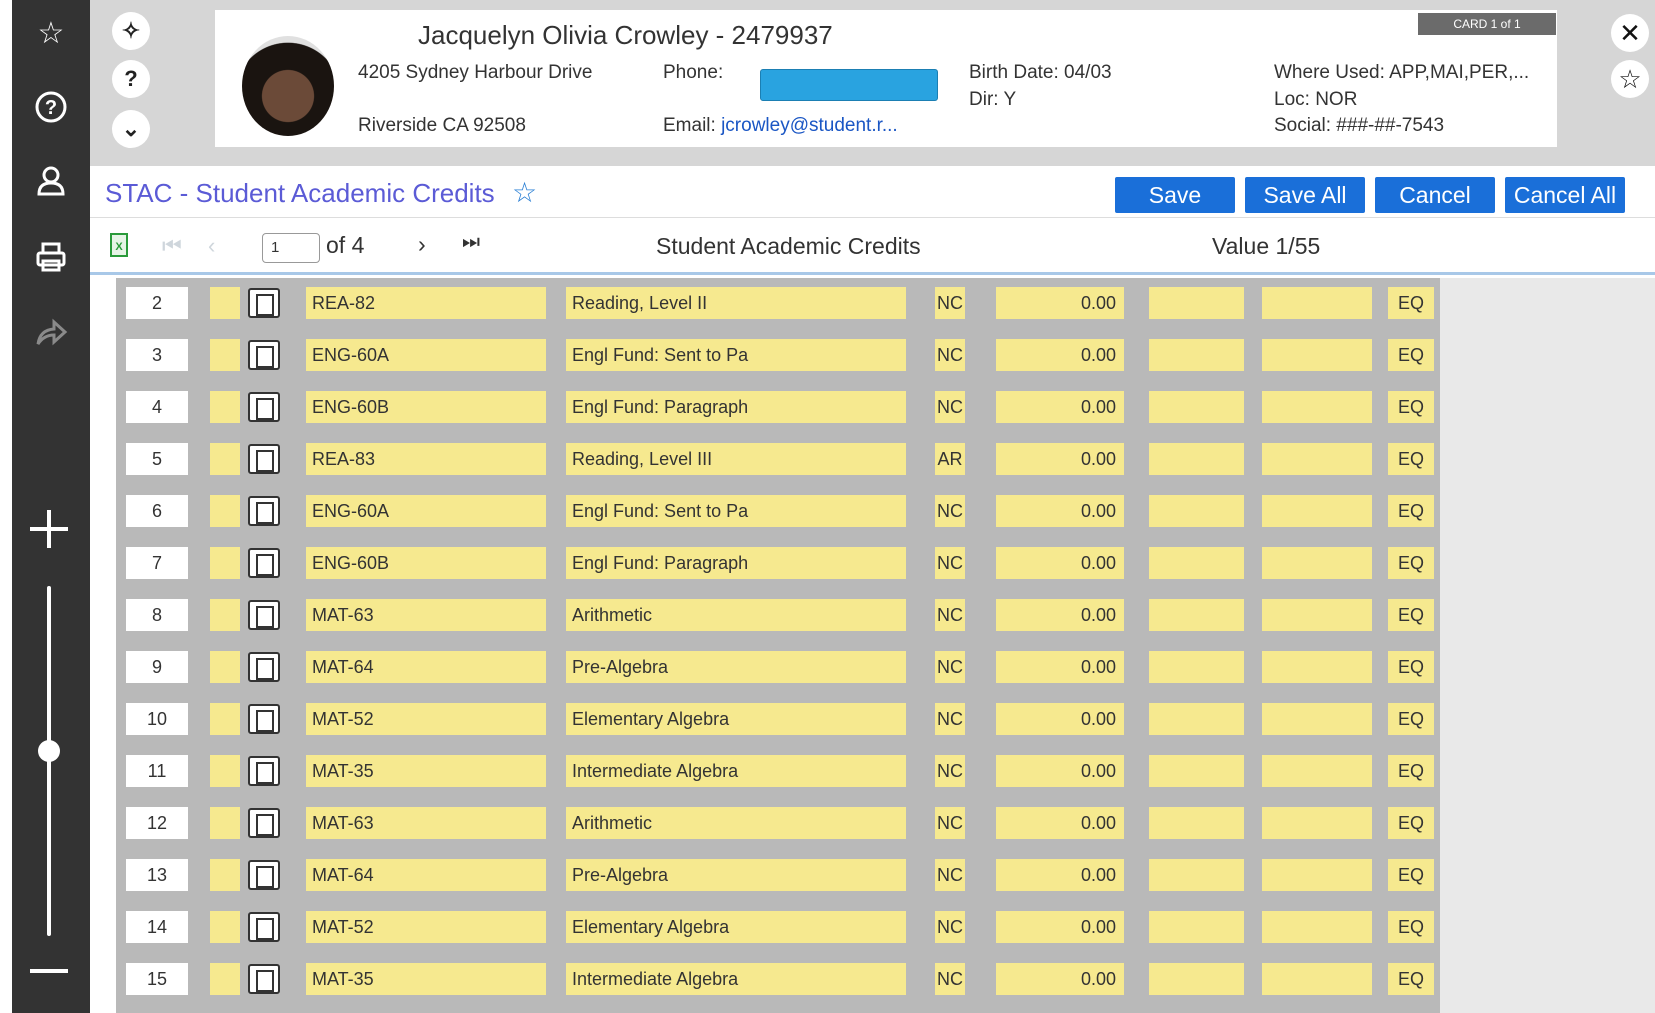 The width and height of the screenshot is (1655, 1013). What do you see at coordinates (51, 34) in the screenshot?
I see `star-icon: ☆` at bounding box center [51, 34].